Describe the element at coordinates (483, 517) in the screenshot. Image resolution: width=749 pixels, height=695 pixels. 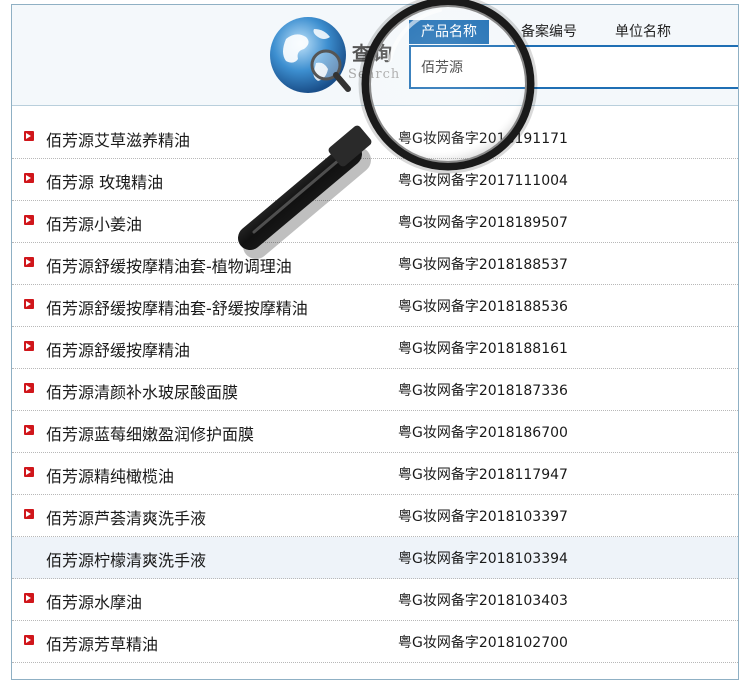
I see `result-record-code: 粤G妆网备字2018103397` at that location.